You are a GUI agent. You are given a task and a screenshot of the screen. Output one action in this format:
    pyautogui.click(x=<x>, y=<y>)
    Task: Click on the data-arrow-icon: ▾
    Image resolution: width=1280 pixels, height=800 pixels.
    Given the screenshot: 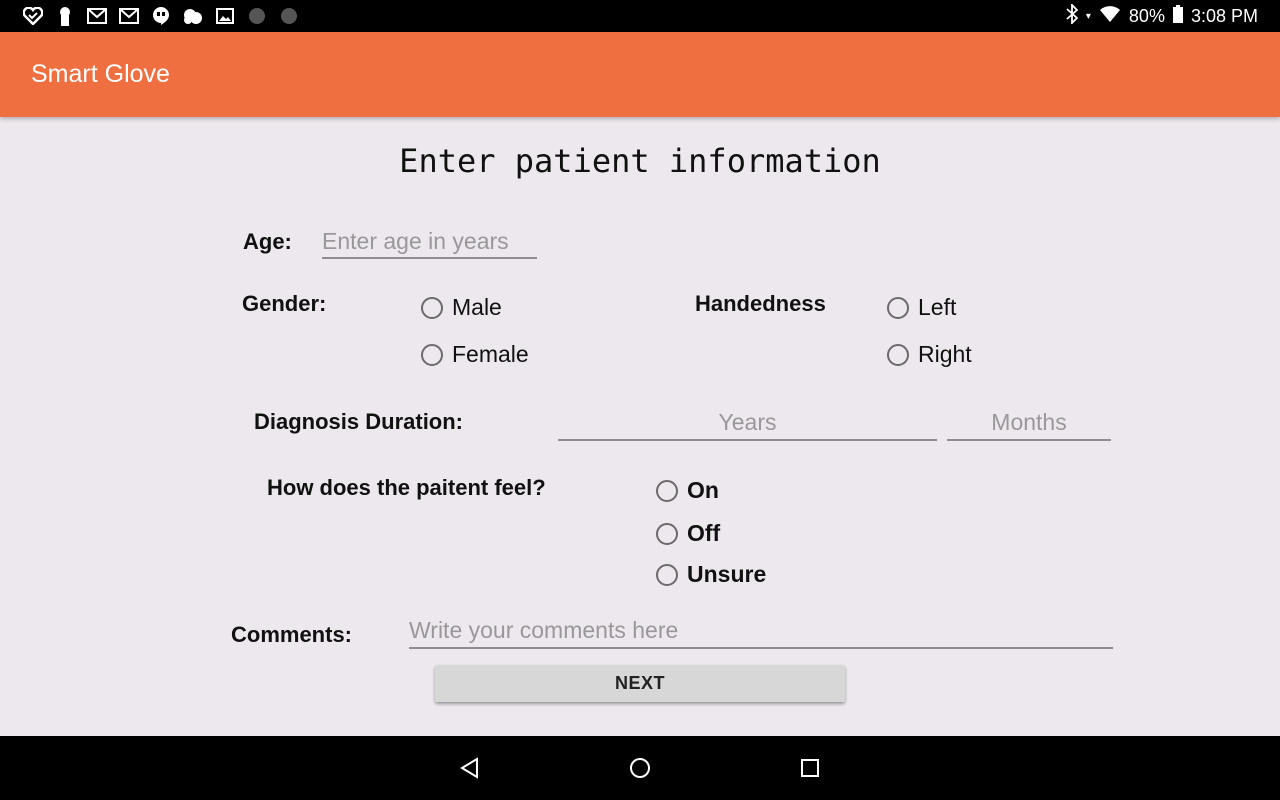 What is the action you would take?
    pyautogui.click(x=1088, y=16)
    